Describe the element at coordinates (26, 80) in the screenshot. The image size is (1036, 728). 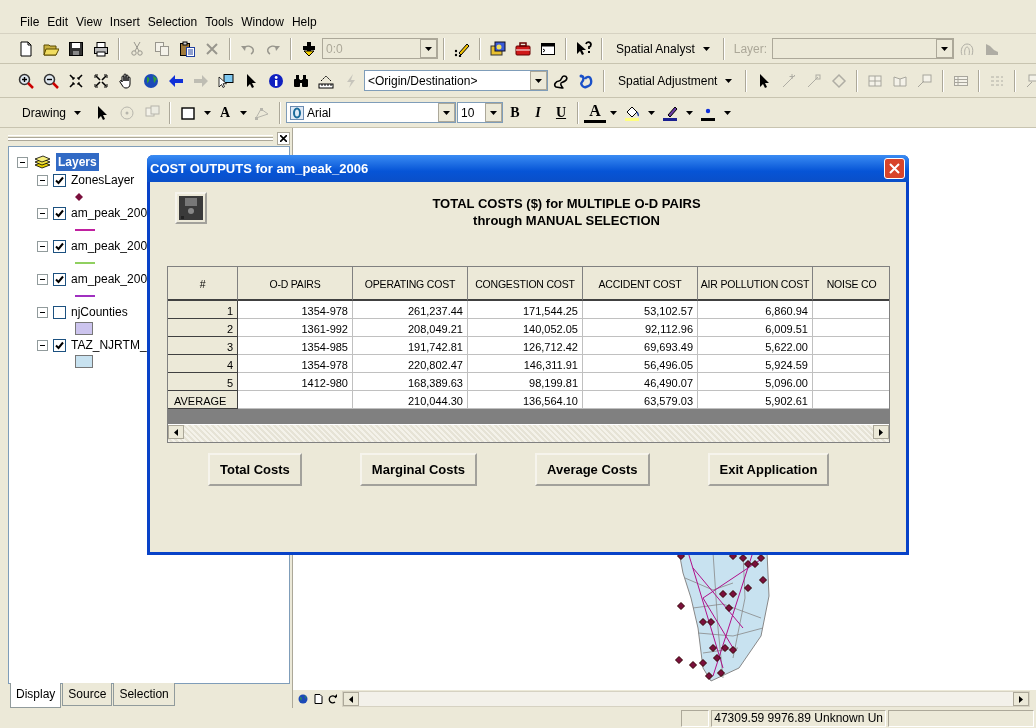
I see `zoom-in-icon` at that location.